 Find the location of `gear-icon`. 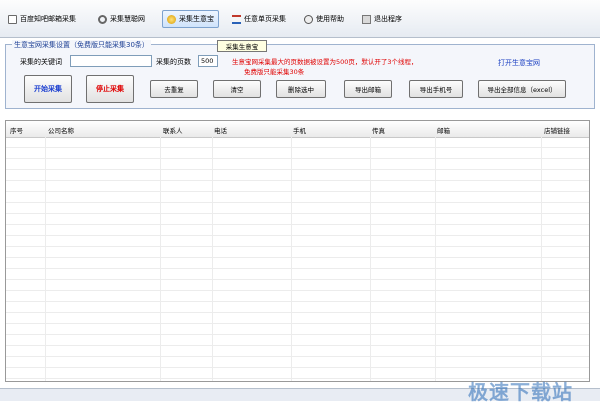

gear-icon is located at coordinates (102, 19).